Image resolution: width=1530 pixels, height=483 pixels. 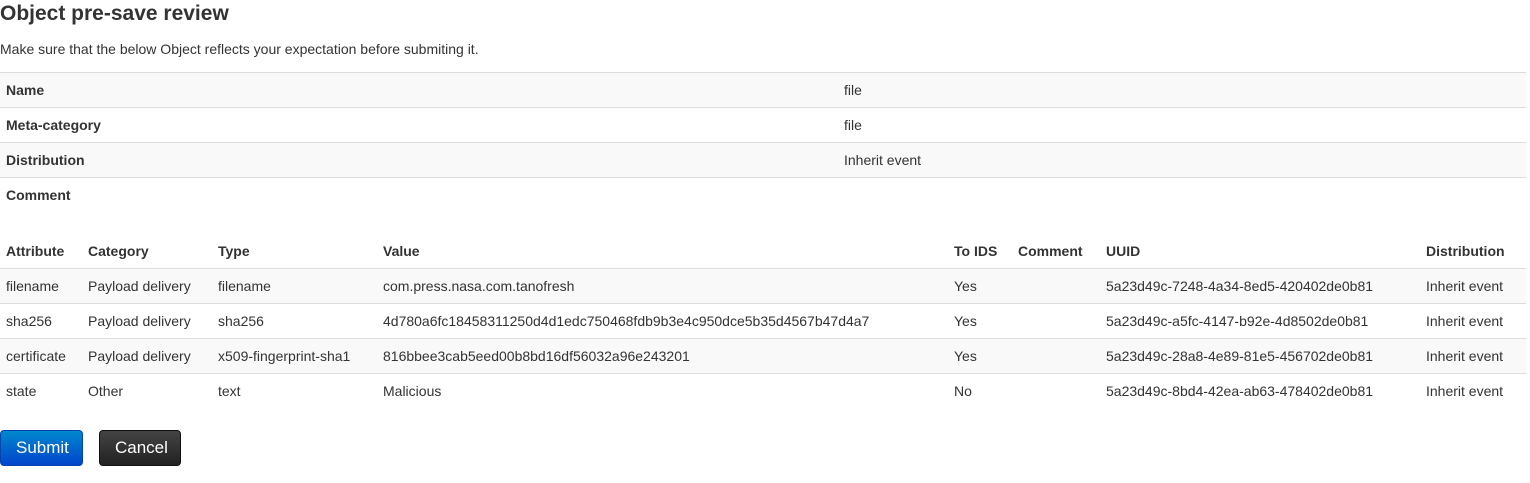 What do you see at coordinates (41, 356) in the screenshot?
I see `cell-attribute: certificate` at bounding box center [41, 356].